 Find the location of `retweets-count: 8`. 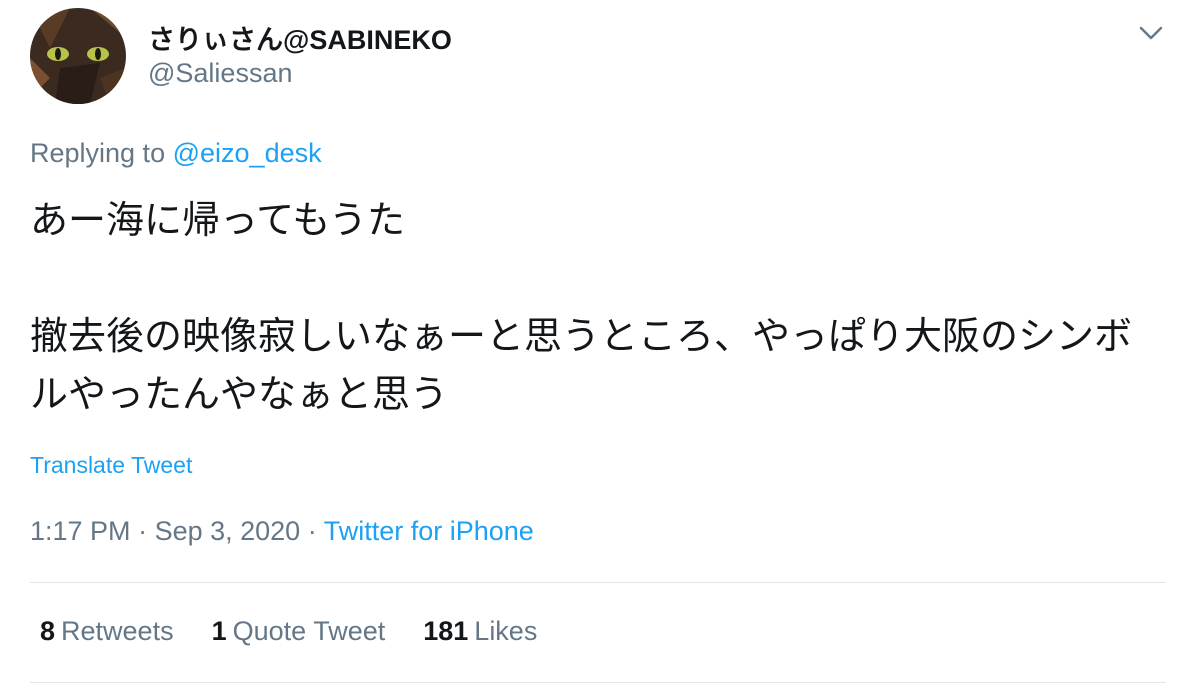

retweets-count: 8 is located at coordinates (48, 631).